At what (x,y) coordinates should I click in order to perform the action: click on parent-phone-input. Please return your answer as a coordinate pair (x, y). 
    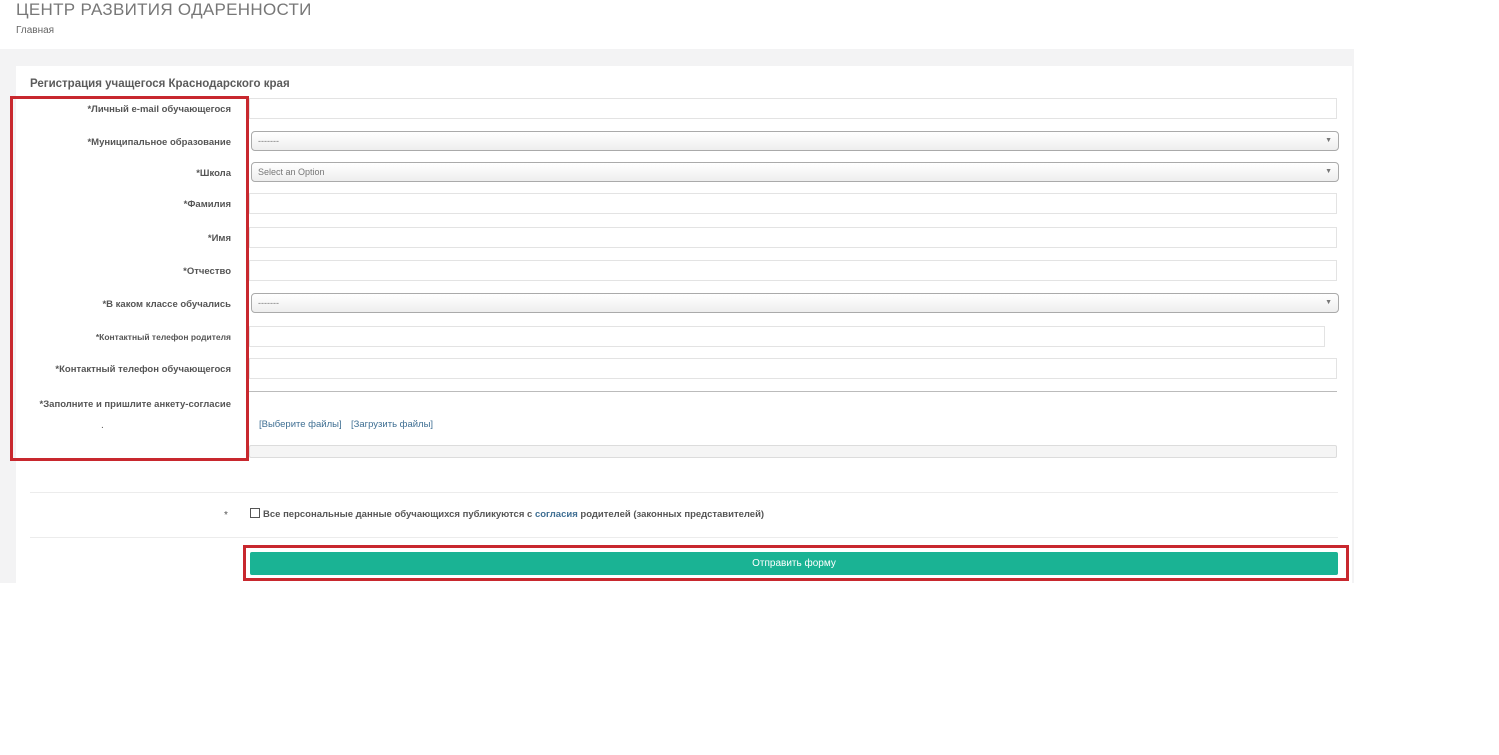
    Looking at the image, I should click on (787, 336).